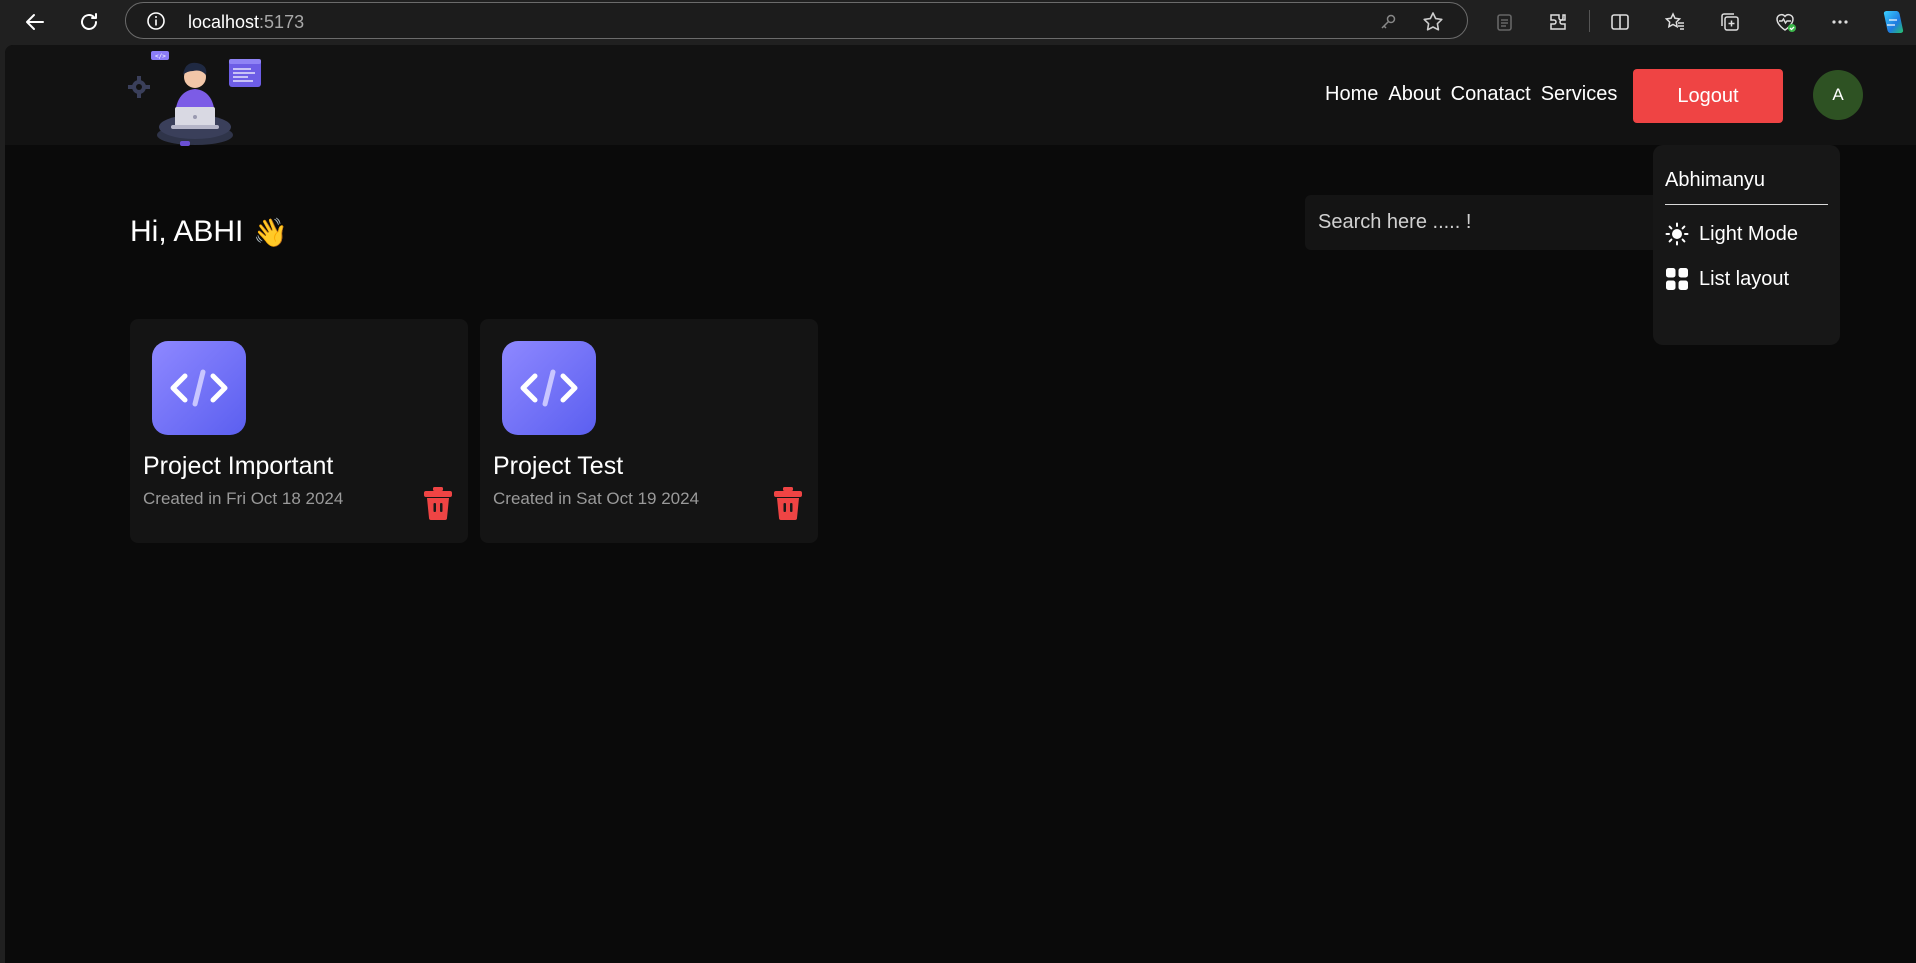  Describe the element at coordinates (796, 20) in the screenshot. I see `address-bar: localhost:5173` at that location.